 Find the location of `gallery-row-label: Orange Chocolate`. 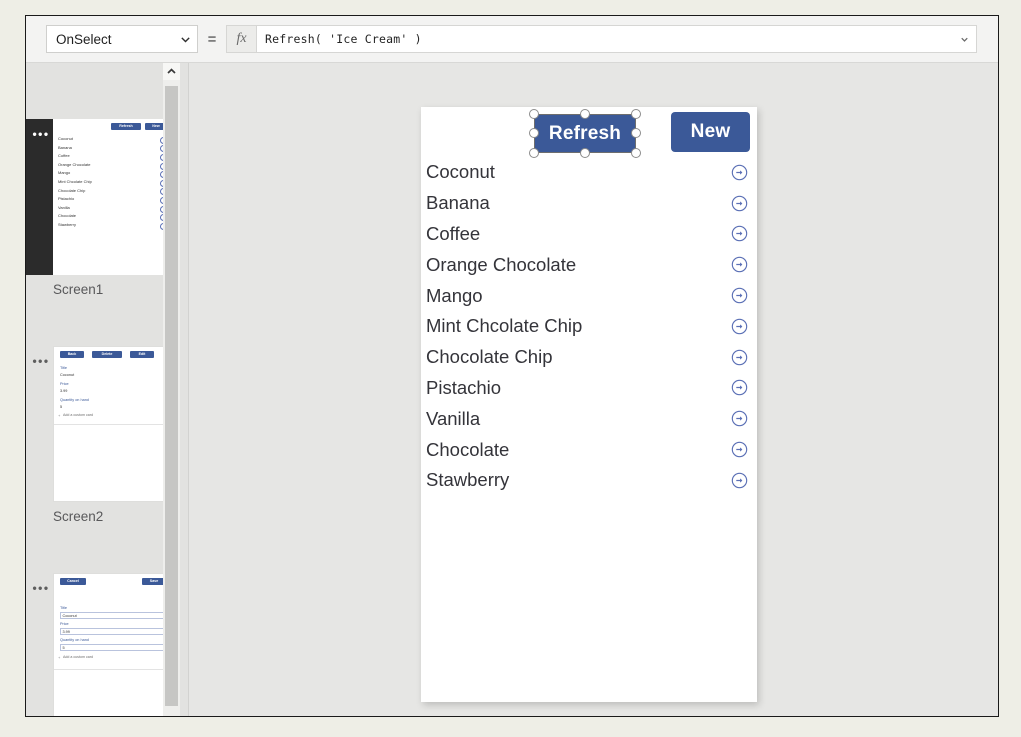

gallery-row-label: Orange Chocolate is located at coordinates (501, 264).